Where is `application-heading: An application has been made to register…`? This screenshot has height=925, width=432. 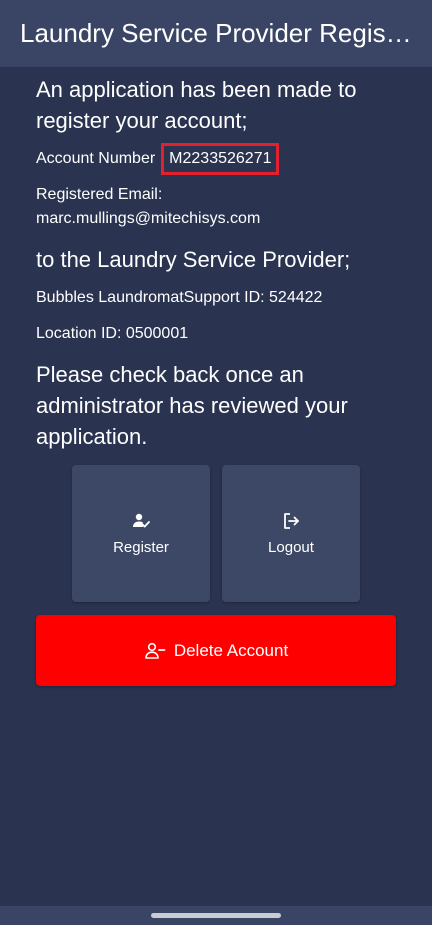 application-heading: An application has been made to register… is located at coordinates (196, 105).